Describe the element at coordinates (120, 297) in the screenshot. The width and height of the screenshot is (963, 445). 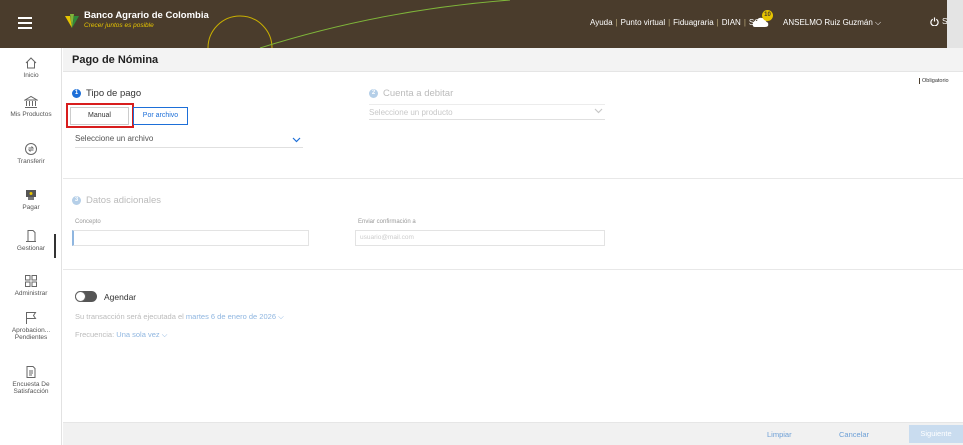
I see `agendar-label: Agendar` at that location.